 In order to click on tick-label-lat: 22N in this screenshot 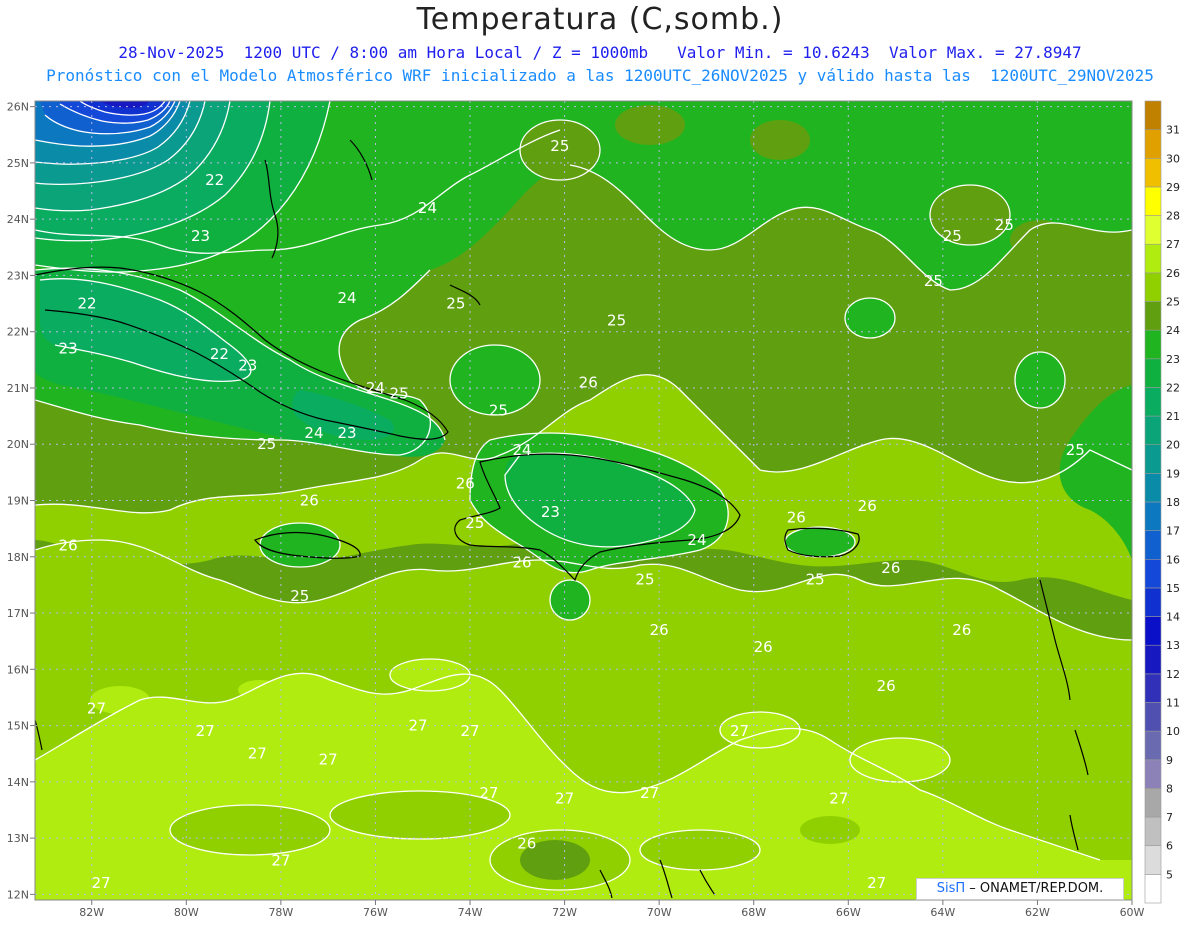, I will do `click(18, 332)`.